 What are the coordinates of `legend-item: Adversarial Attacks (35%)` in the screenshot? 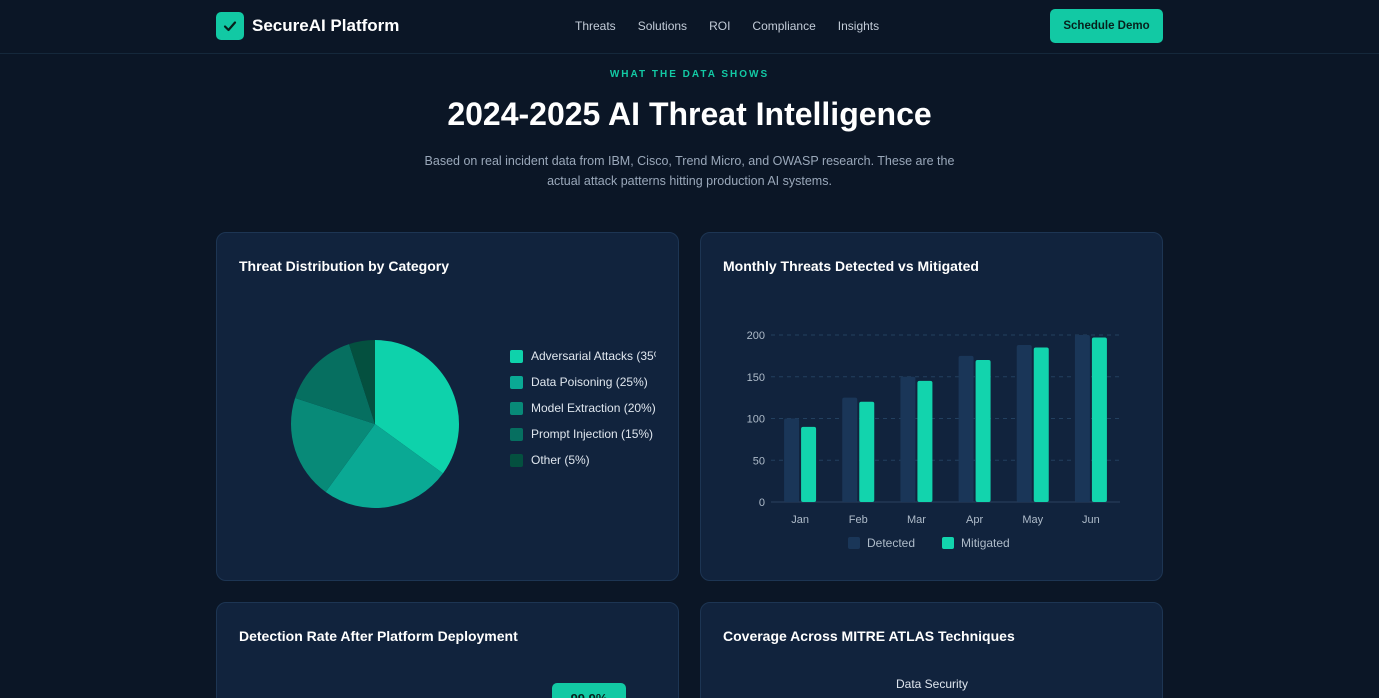 It's located at (583, 356).